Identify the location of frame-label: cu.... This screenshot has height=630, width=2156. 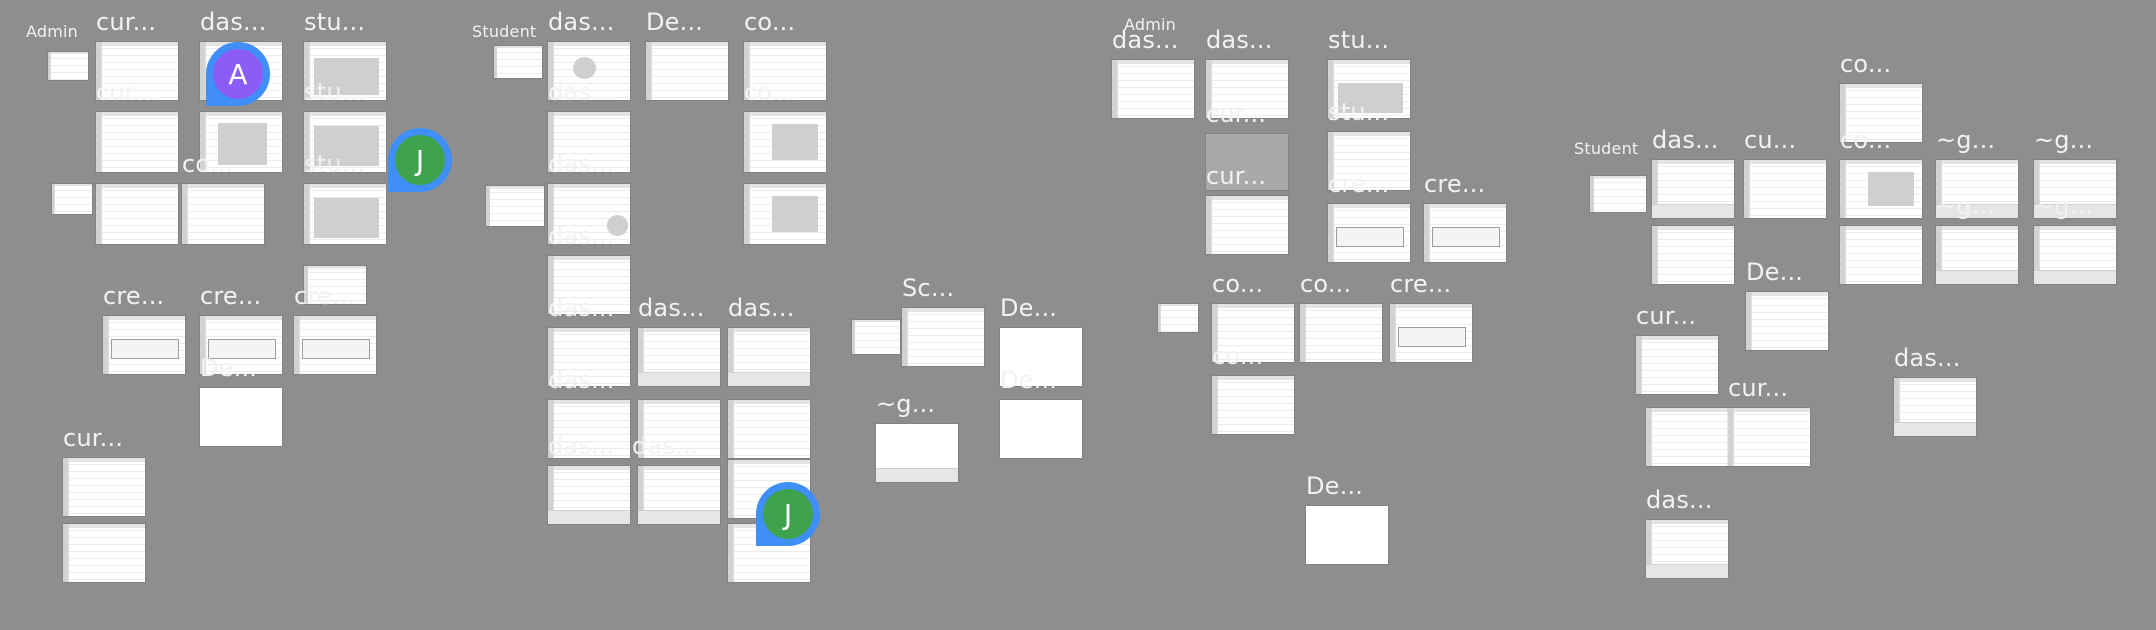
(1770, 140).